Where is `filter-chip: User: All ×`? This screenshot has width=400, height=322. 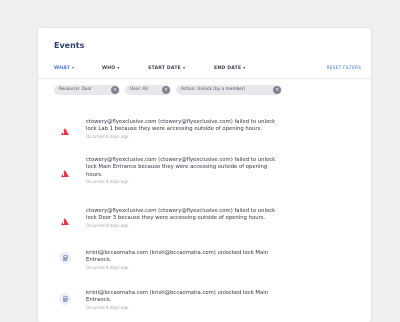 filter-chip: User: All × is located at coordinates (148, 90).